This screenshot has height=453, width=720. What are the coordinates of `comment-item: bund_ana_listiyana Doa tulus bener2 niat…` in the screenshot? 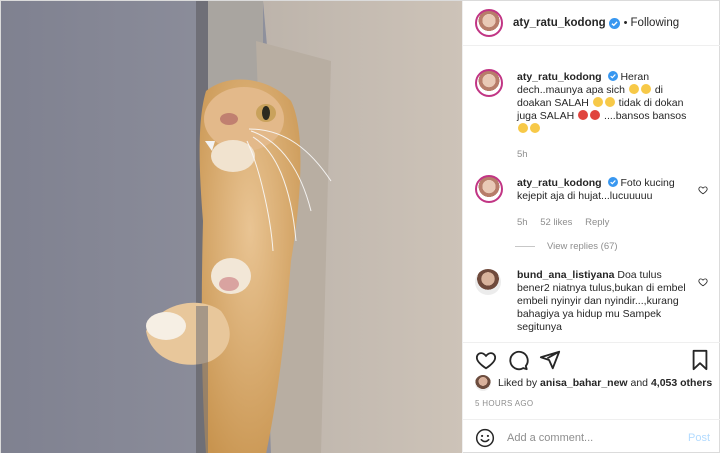 It's located at (592, 305).